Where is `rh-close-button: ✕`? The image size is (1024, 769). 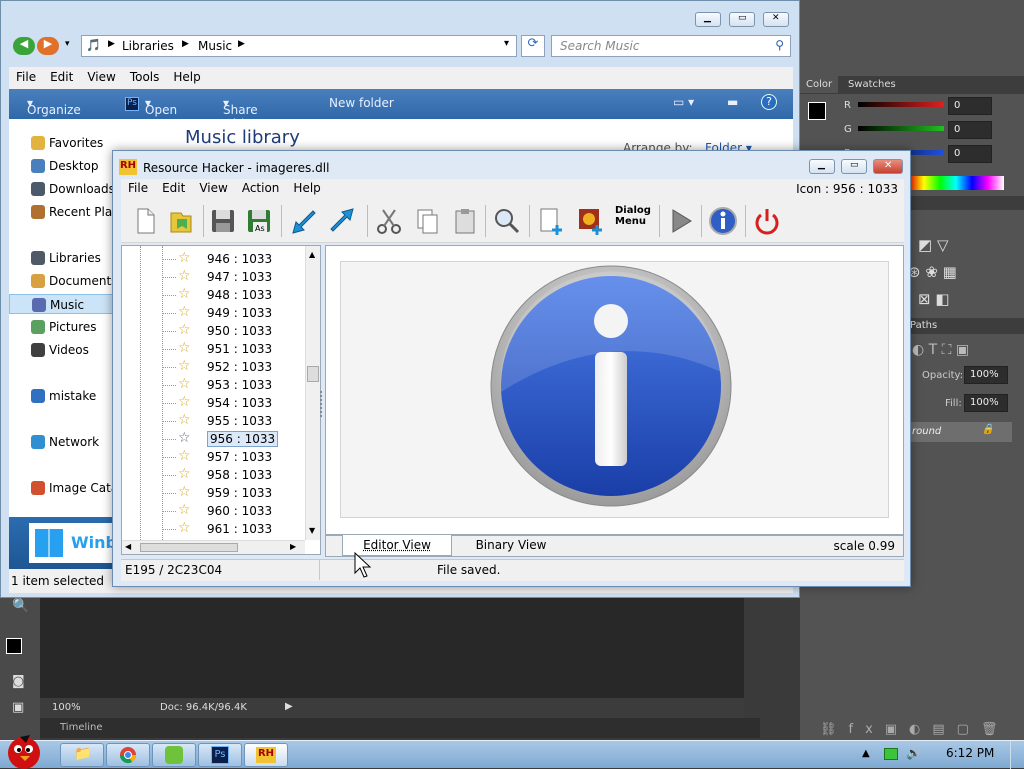
rh-close-button: ✕ is located at coordinates (888, 166).